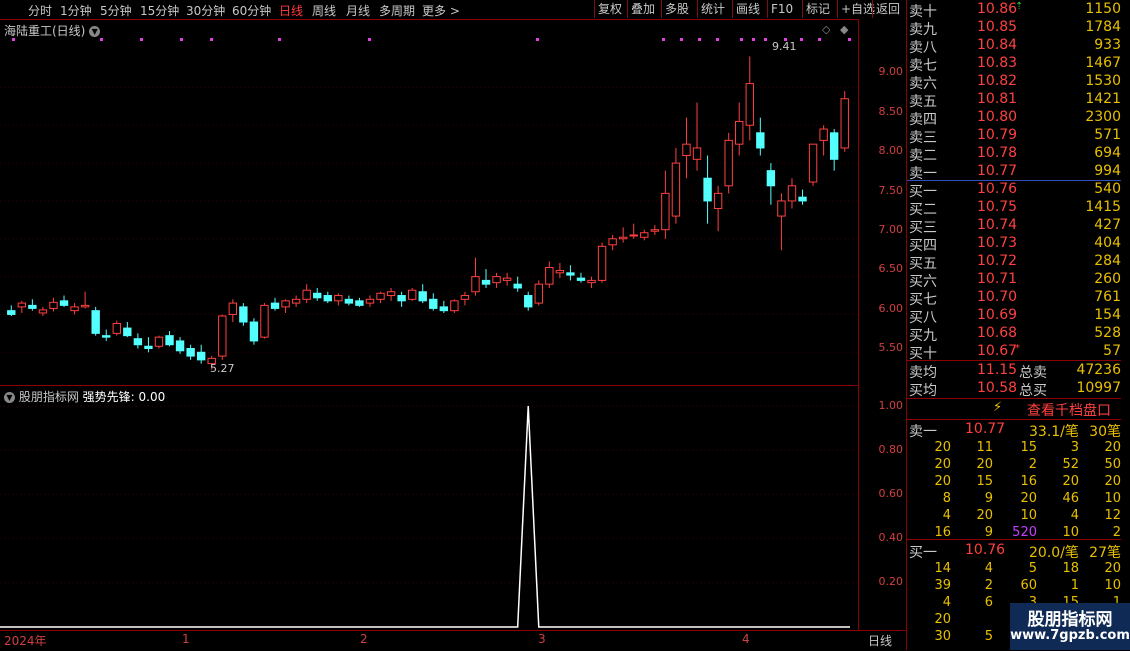 Image resolution: width=1130 pixels, height=651 pixels. Describe the element at coordinates (1014, 244) in the screenshot. I see `bid-row: 买四 10.73 404` at that location.